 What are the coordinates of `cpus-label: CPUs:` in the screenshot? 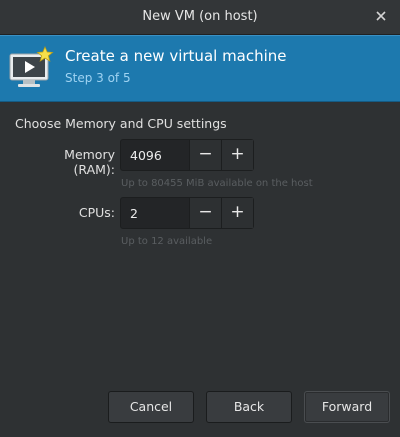 It's located at (96, 212).